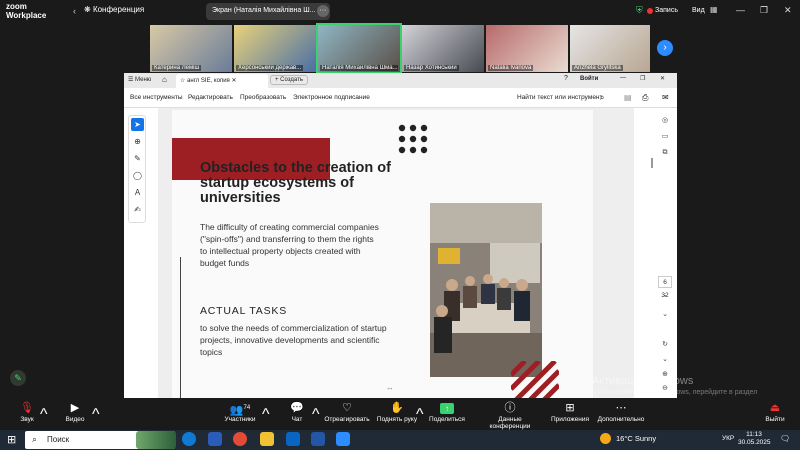 This screenshot has width=800, height=450. Describe the element at coordinates (665, 121) in the screenshot. I see `comment-icon: ◎` at that location.